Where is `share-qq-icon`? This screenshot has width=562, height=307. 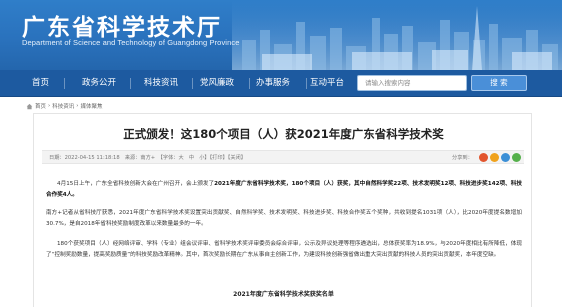
share-qq-icon is located at coordinates (505, 157).